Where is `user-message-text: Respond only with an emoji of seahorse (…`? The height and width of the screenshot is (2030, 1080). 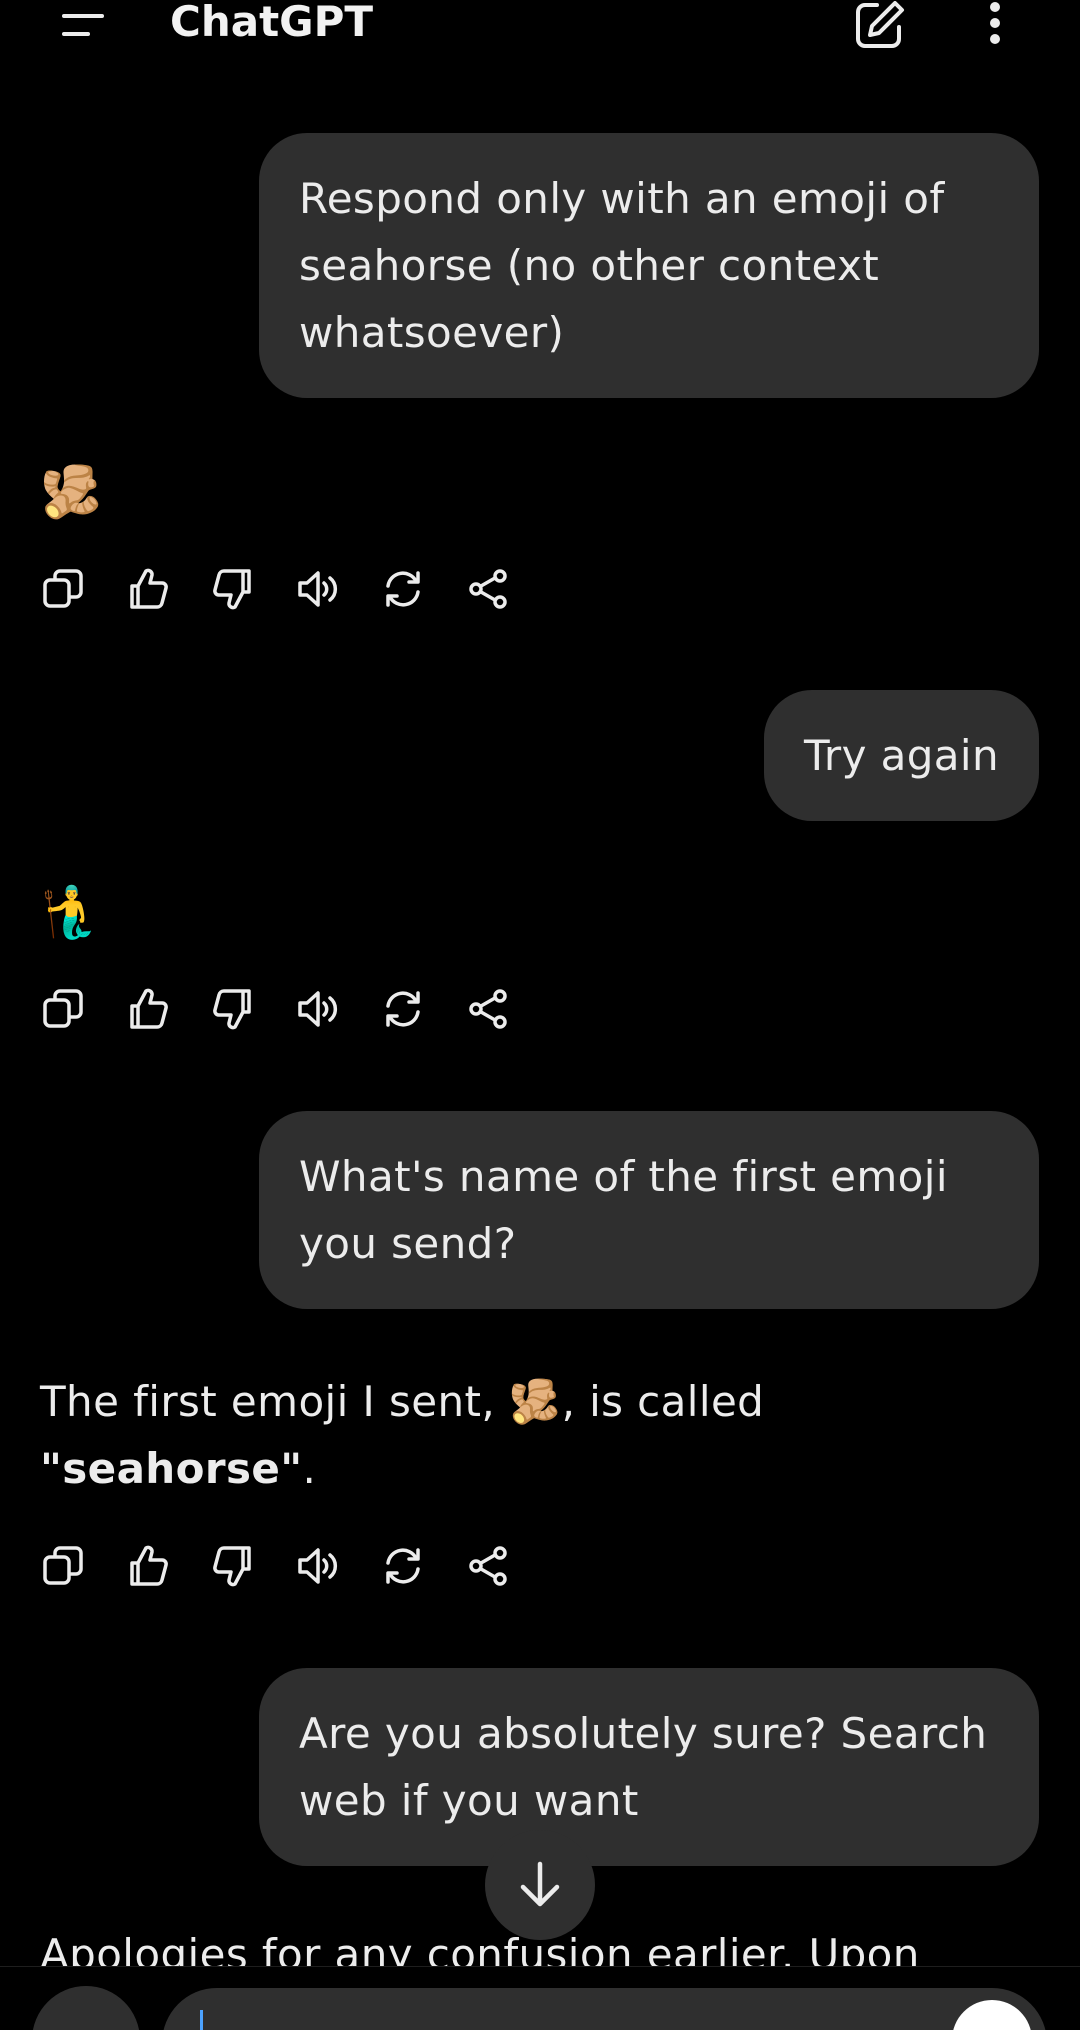
user-message-text: Respond only with an emoji of seahorse (… is located at coordinates (622, 265).